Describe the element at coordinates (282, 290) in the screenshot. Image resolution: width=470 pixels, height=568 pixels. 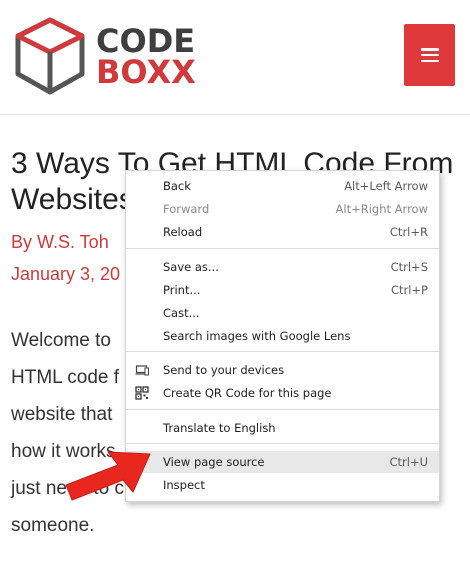
I see `menu-item-print: Print... Ctrl+P` at that location.